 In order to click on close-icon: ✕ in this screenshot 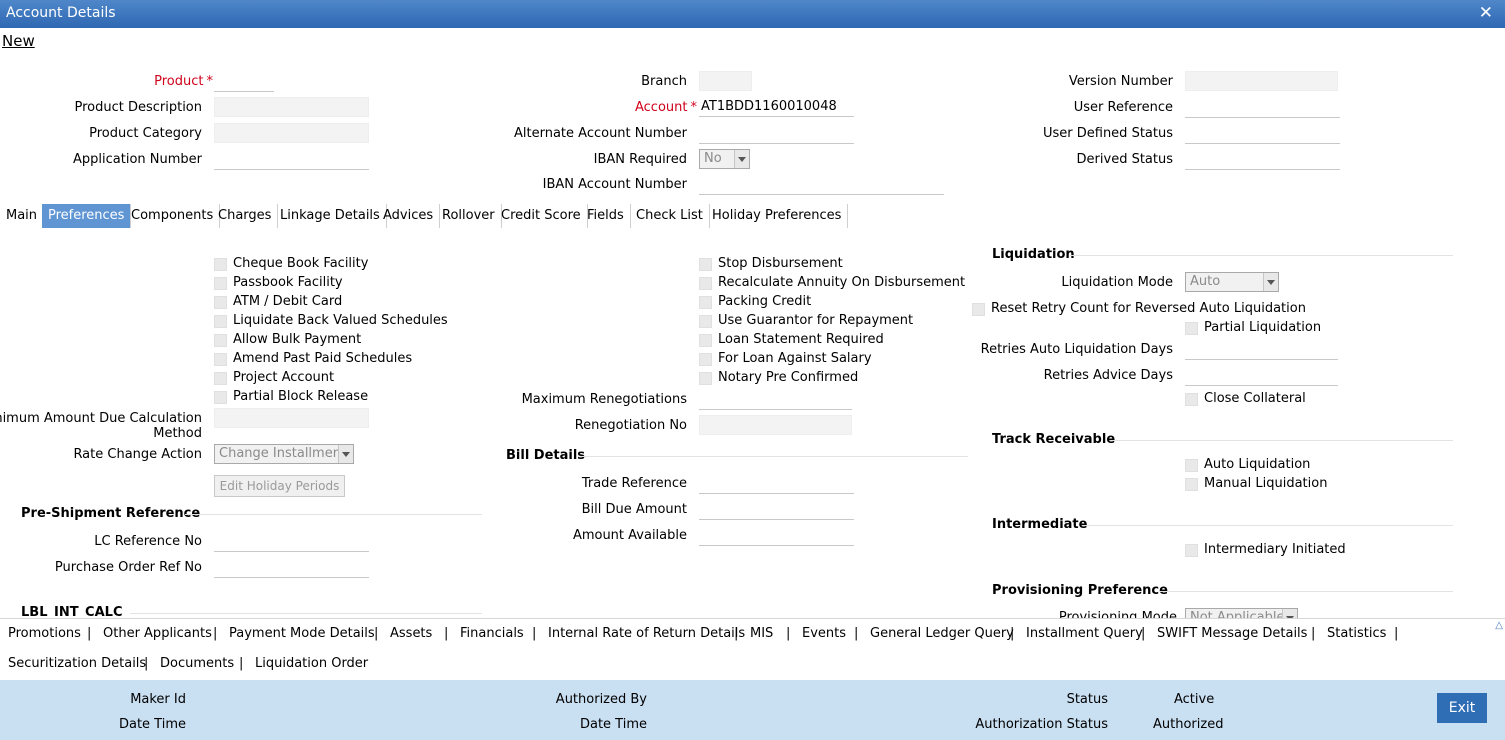, I will do `click(1486, 13)`.